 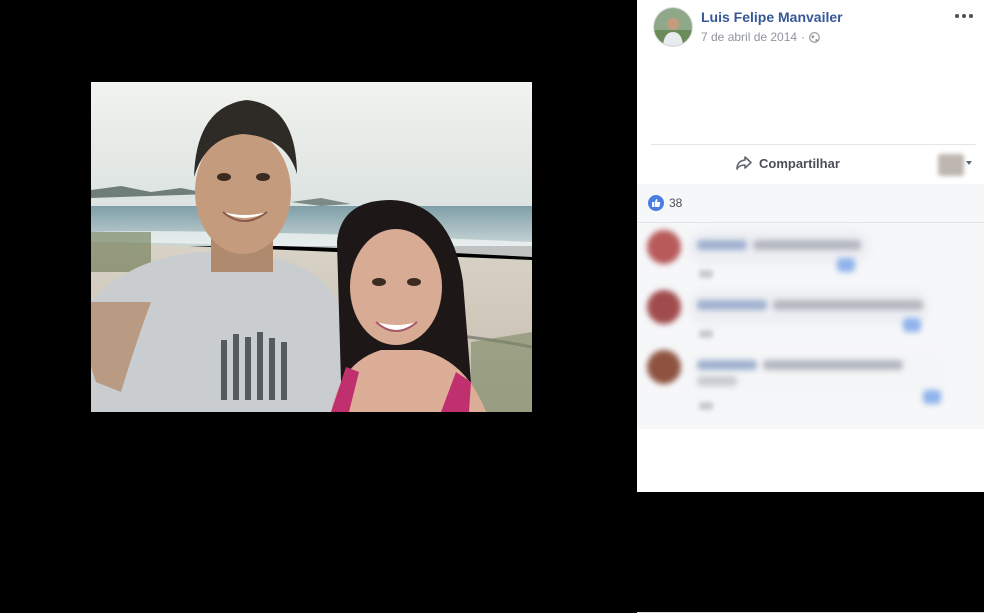 I want to click on comment-composer-area, so click(x=810, y=460).